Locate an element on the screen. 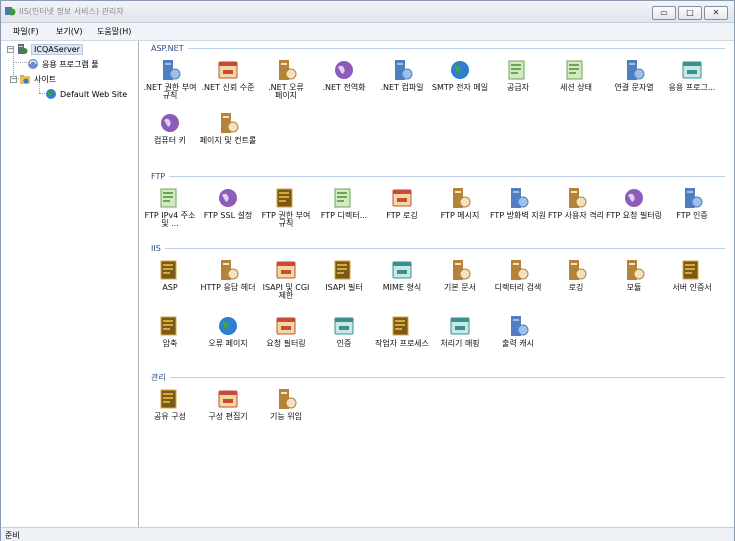  feature-session-state: 세션 상태 is located at coordinates (576, 84).